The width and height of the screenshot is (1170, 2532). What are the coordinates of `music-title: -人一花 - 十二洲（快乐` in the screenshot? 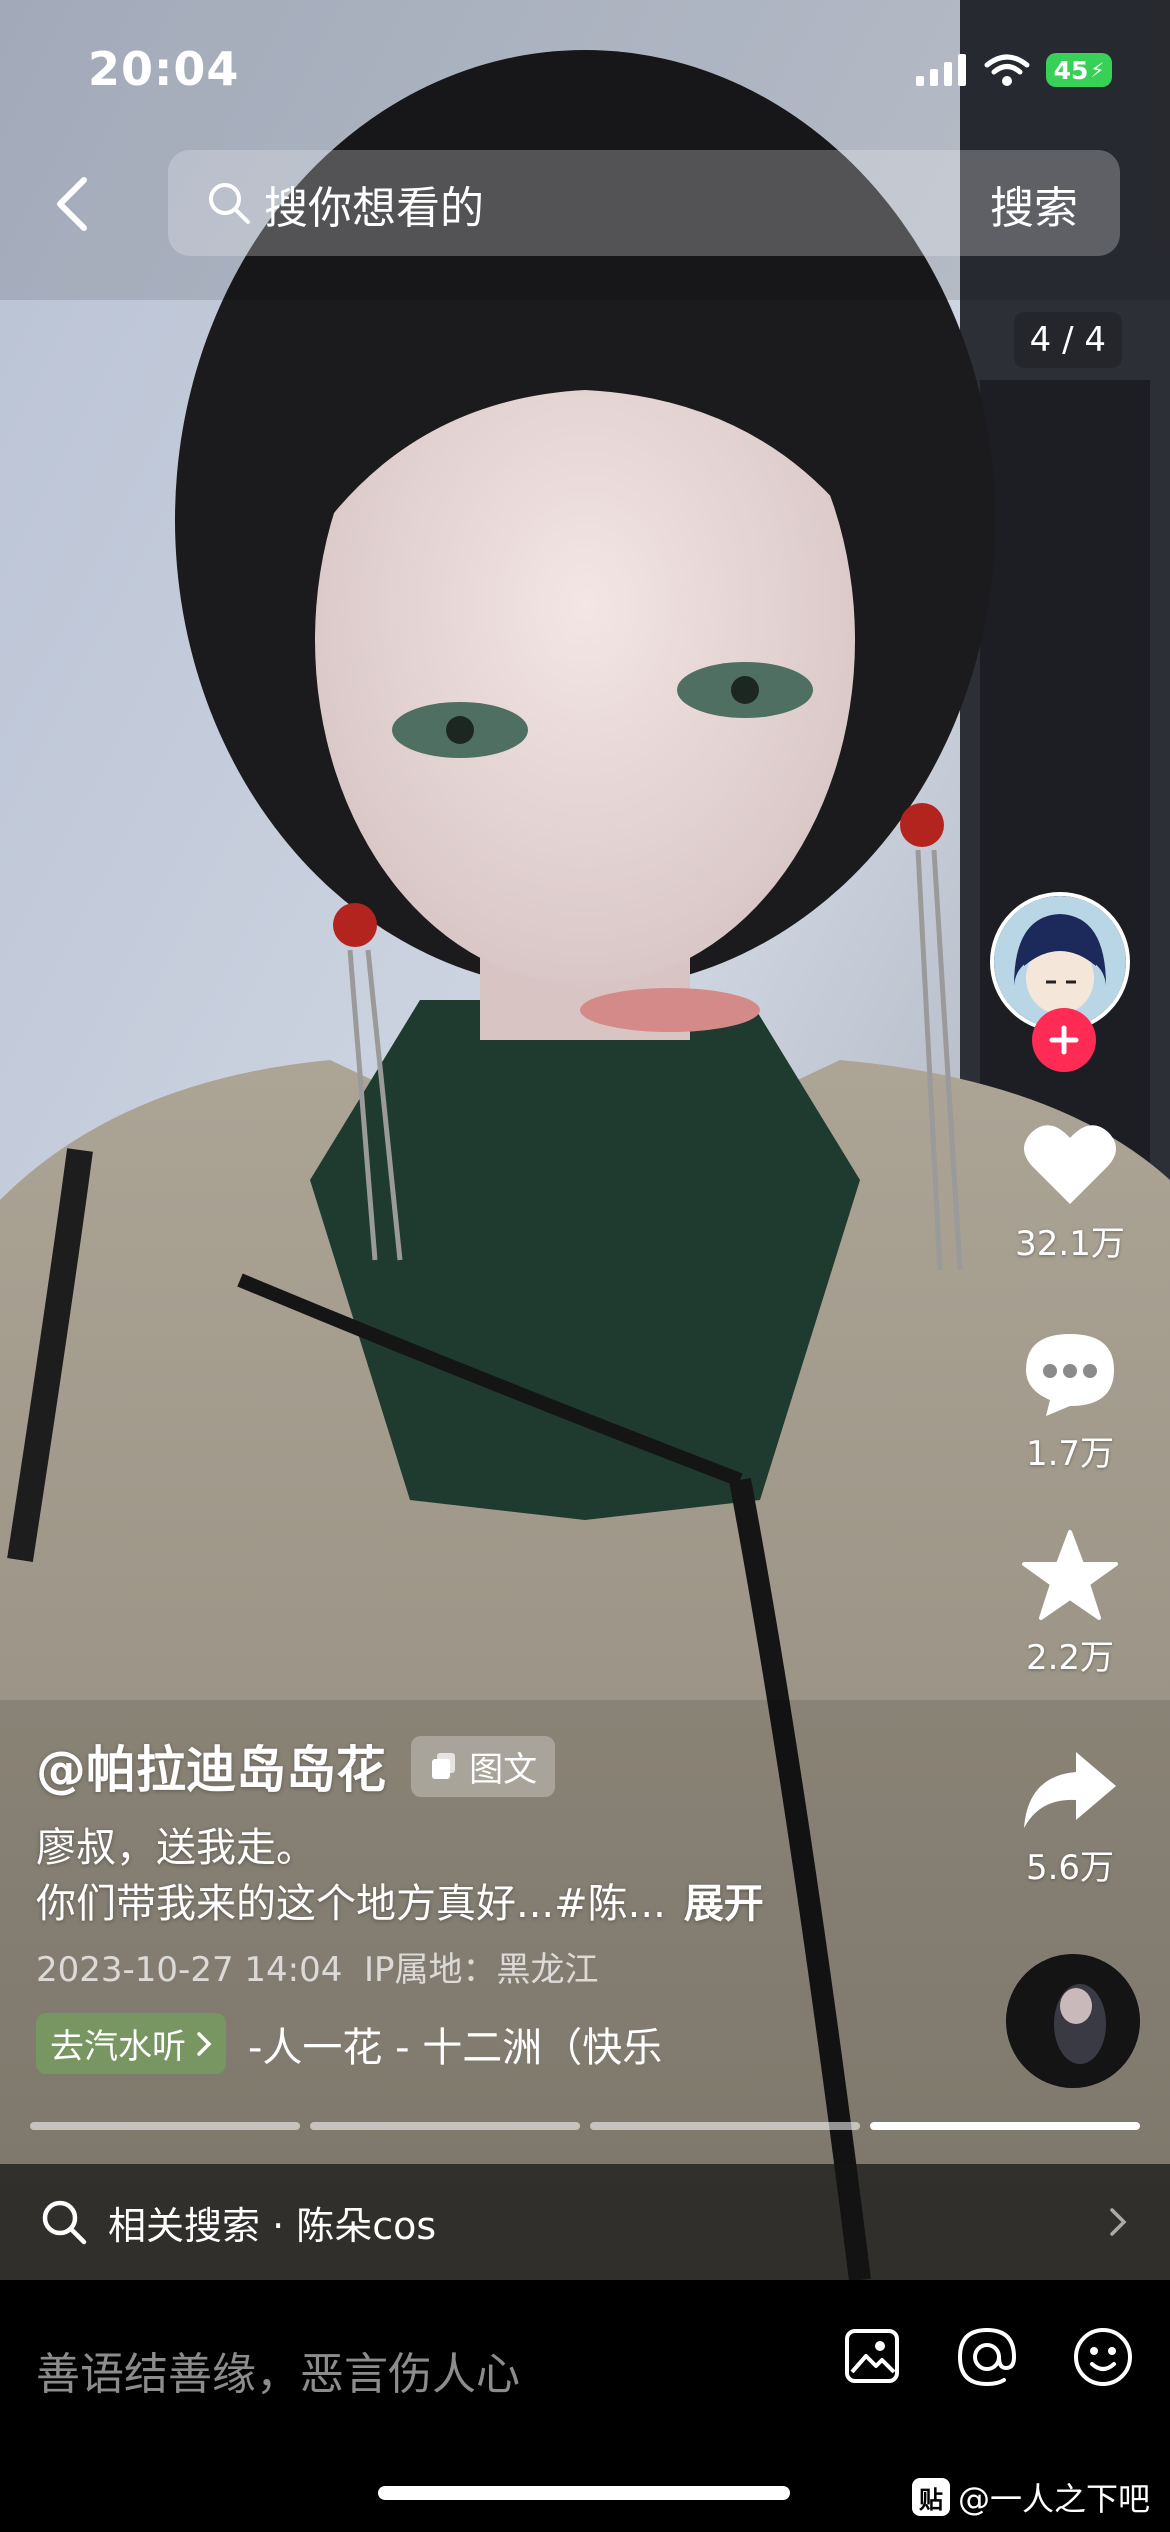 It's located at (455, 2044).